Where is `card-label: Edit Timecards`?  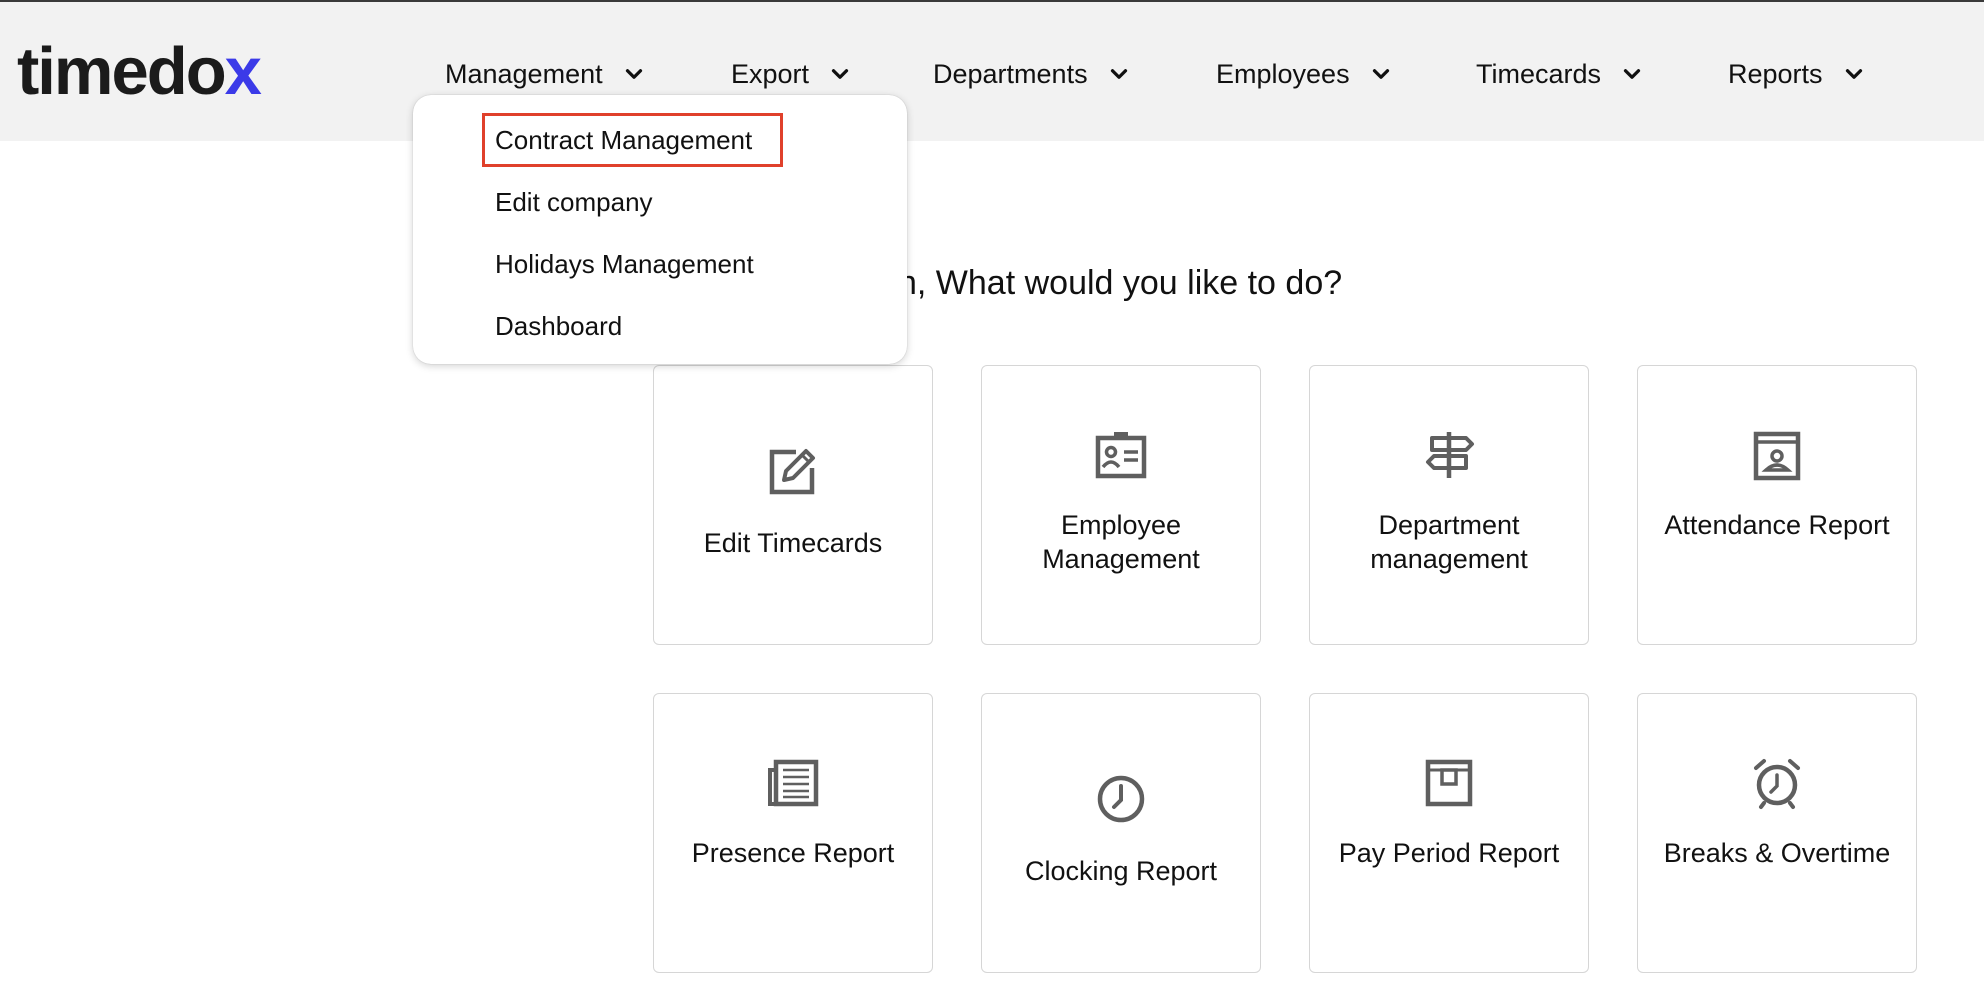 card-label: Edit Timecards is located at coordinates (793, 543).